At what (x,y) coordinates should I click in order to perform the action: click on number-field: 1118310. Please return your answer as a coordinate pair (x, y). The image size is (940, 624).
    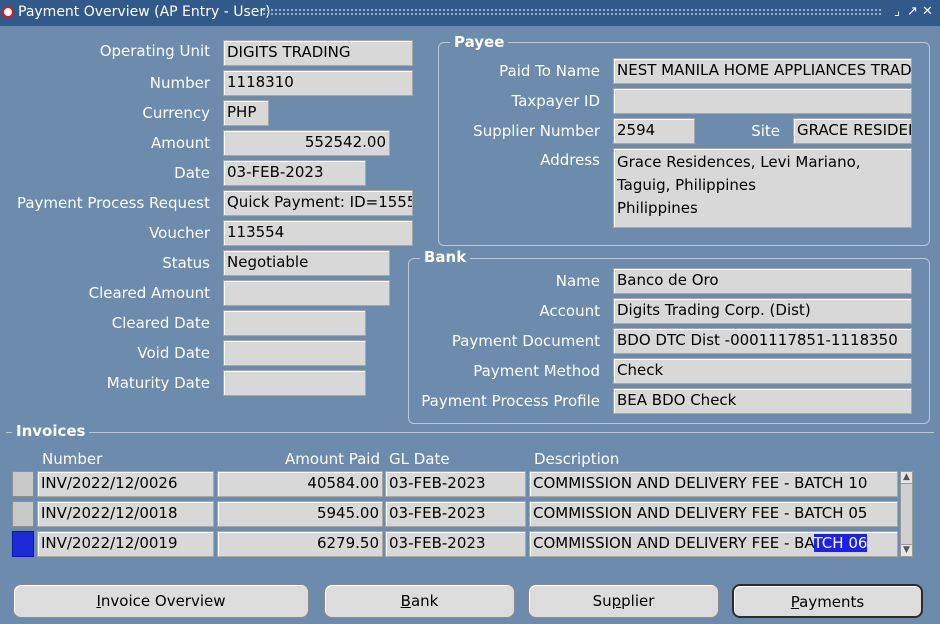
    Looking at the image, I should click on (318, 83).